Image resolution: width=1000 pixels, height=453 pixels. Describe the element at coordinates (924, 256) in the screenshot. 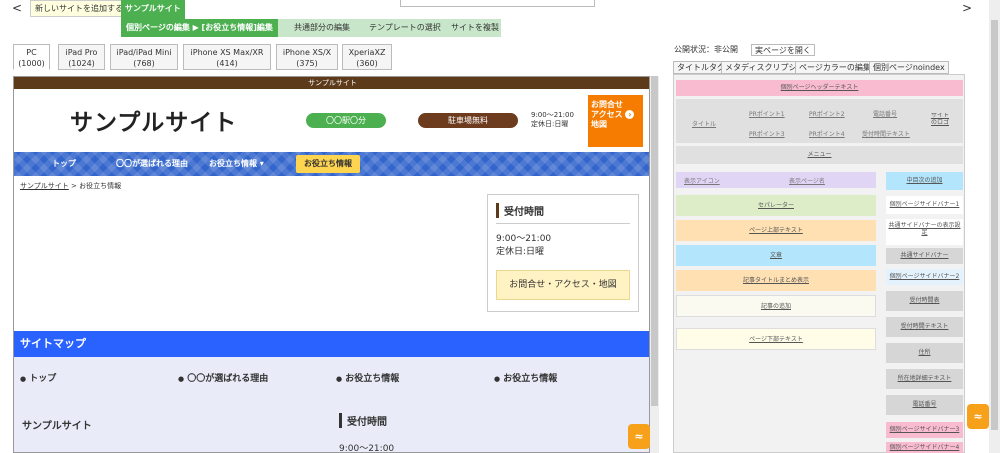

I see `common-side-banner: 共通サイドバナー` at that location.